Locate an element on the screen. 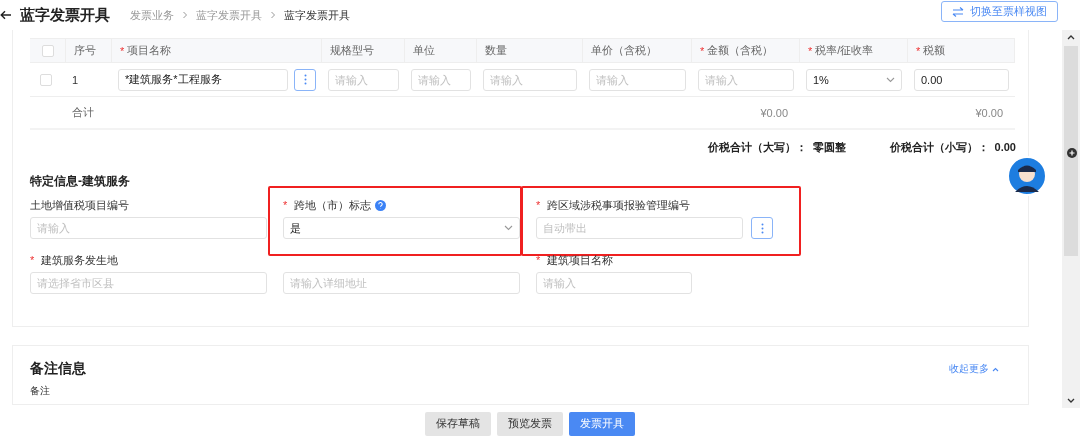  breadcrumb-link: 蓝字发票开具 is located at coordinates (317, 15).